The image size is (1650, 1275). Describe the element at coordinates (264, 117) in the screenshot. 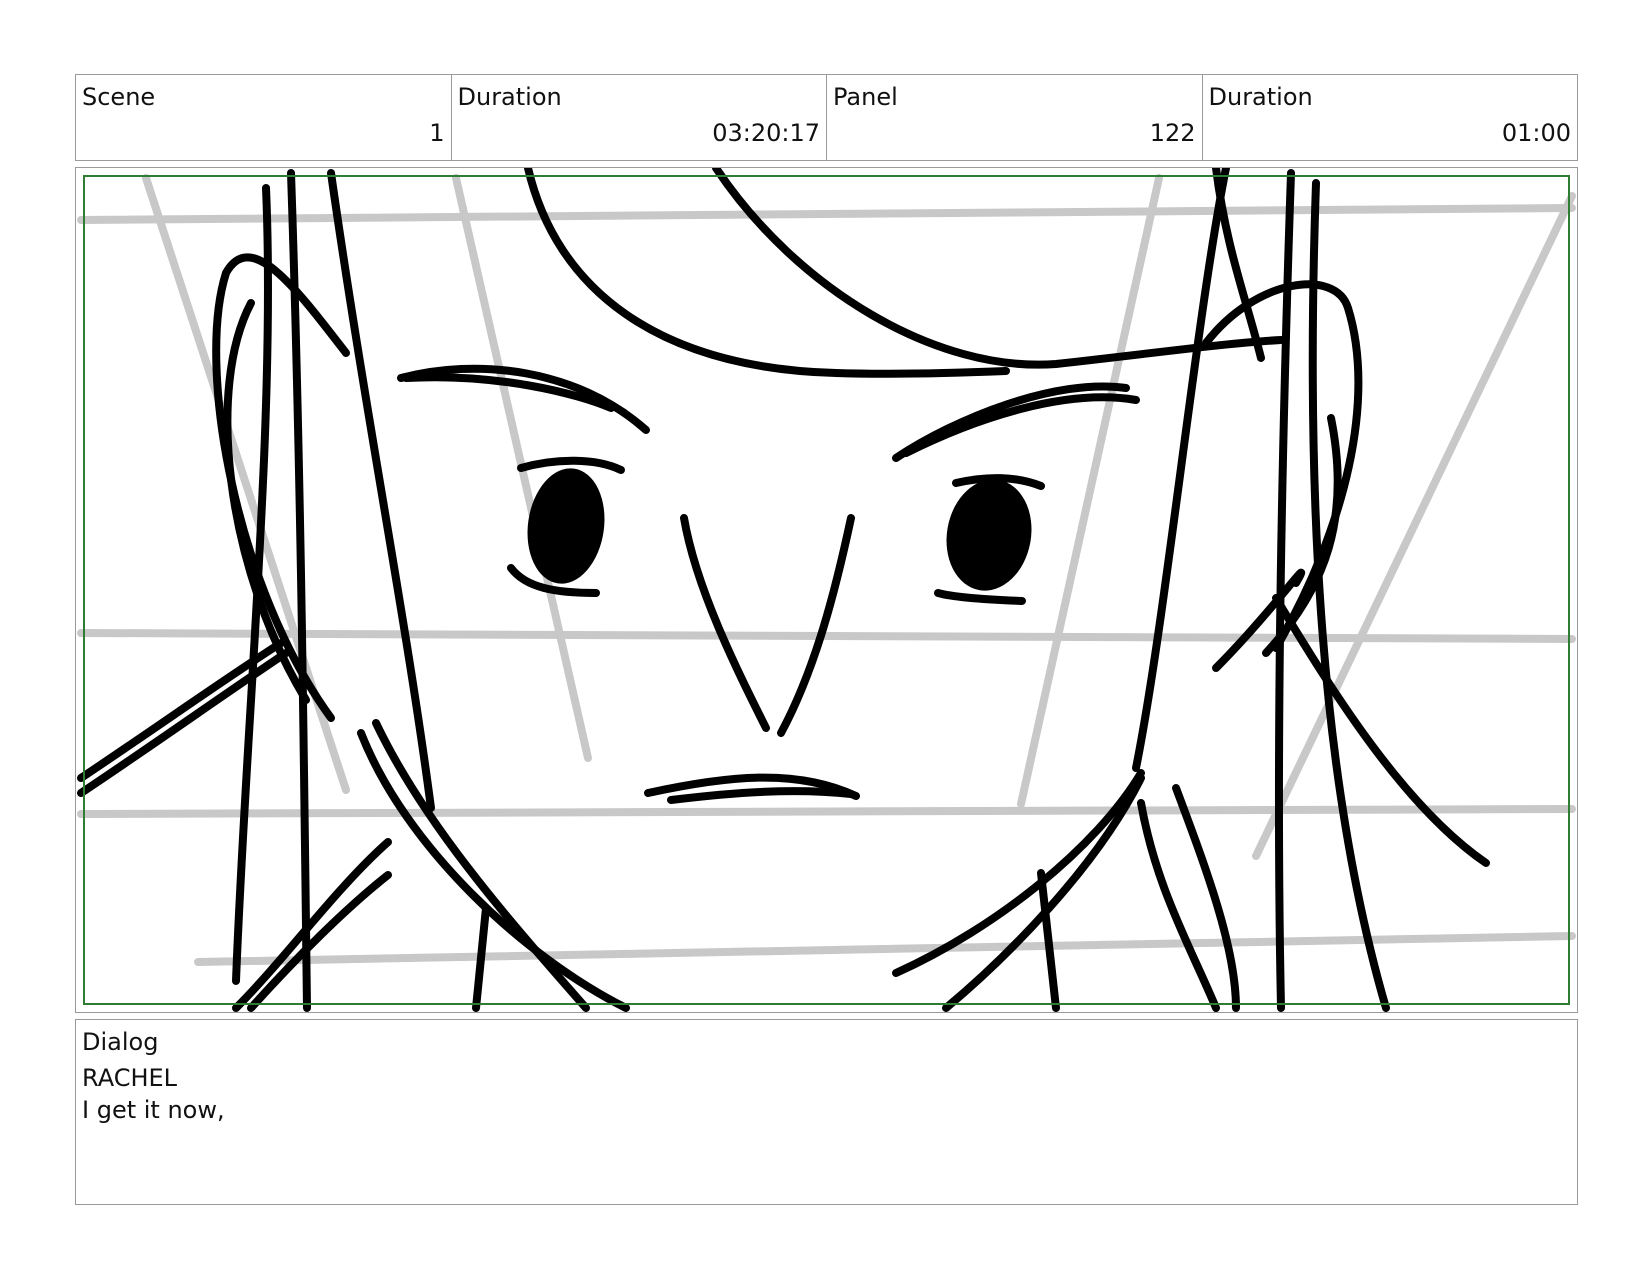

I see `scene-cell: Scene 1` at that location.